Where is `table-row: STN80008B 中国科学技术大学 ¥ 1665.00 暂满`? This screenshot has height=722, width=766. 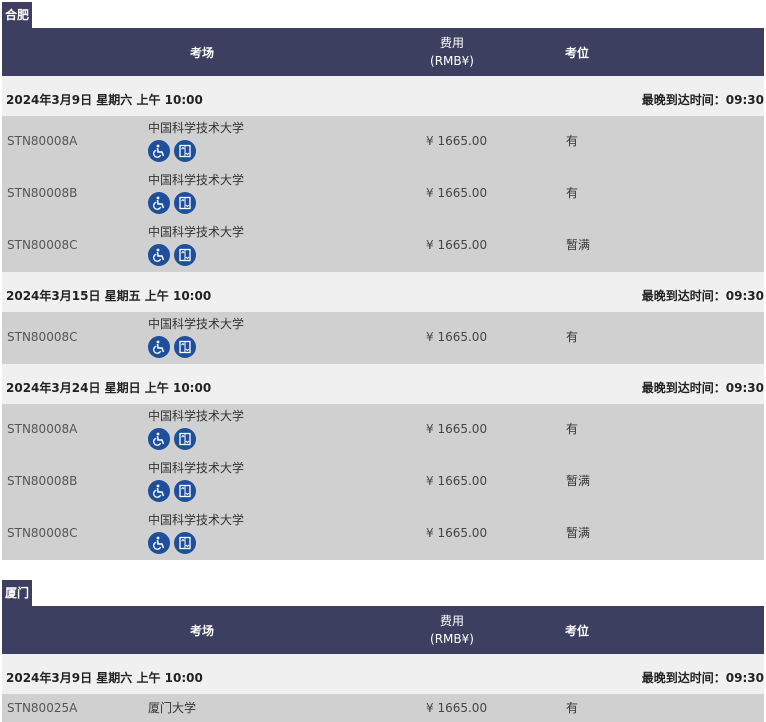 table-row: STN80008B 中国科学技术大学 ¥ 1665.00 暂满 is located at coordinates (383, 482).